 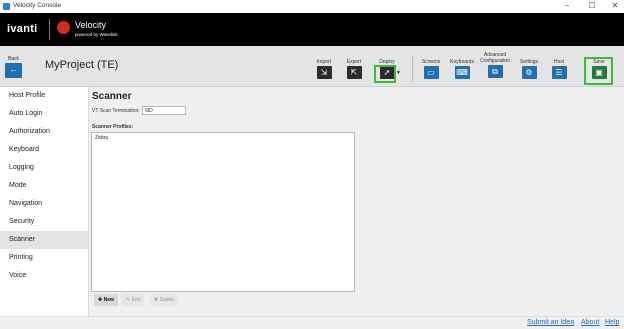 What do you see at coordinates (312, 322) in the screenshot?
I see `footer: Submit an Idea About Help` at bounding box center [312, 322].